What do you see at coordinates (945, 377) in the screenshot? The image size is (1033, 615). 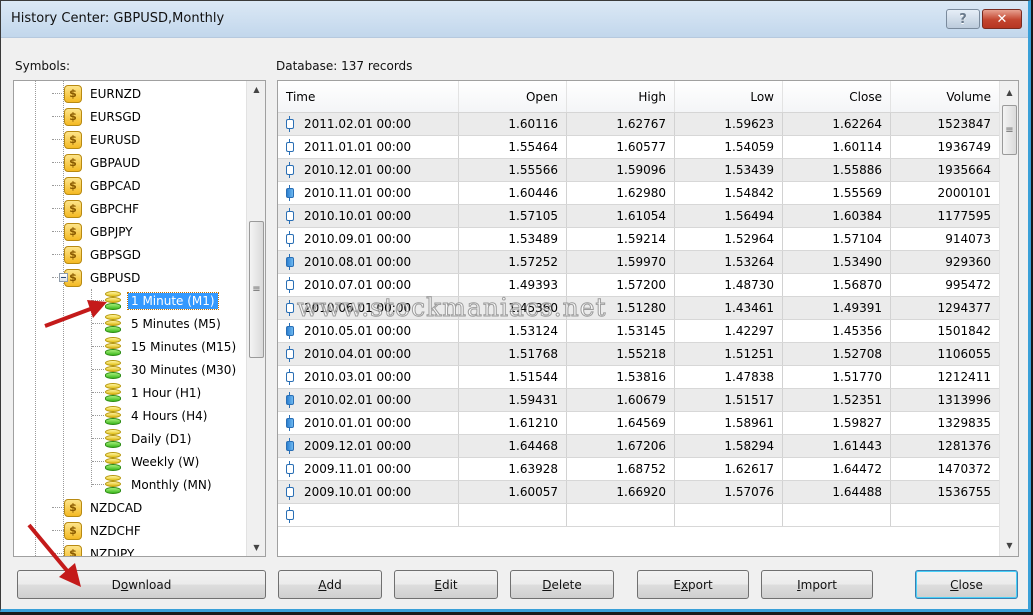 I see `table-cell-volume: 1212411` at bounding box center [945, 377].